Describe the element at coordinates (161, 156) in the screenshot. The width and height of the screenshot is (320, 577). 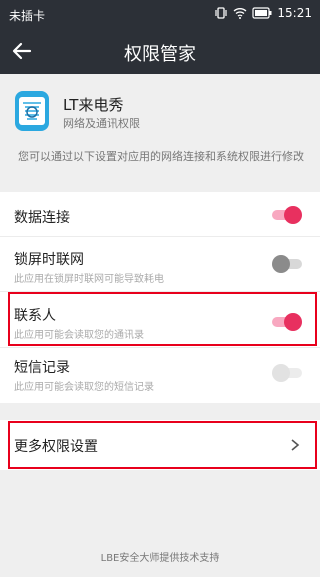
I see `app-description: 您可以通过以下设置对应用的网络连接和系统权限进行修改` at that location.